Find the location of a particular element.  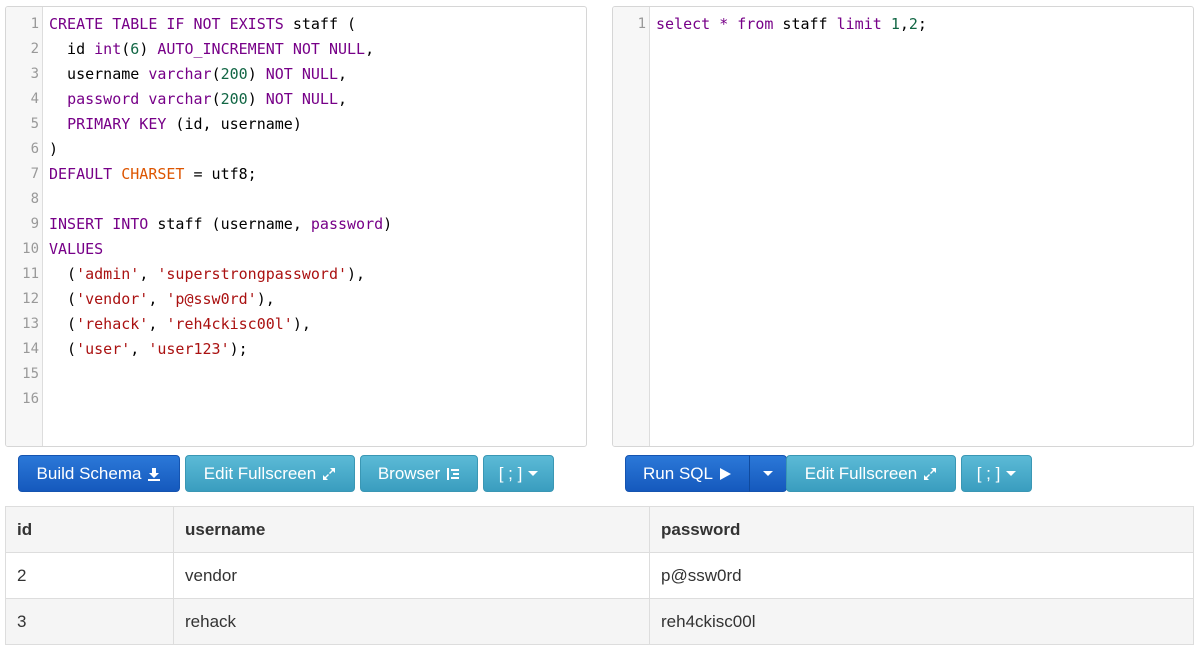

code-token: 'user' is located at coordinates (103, 349).